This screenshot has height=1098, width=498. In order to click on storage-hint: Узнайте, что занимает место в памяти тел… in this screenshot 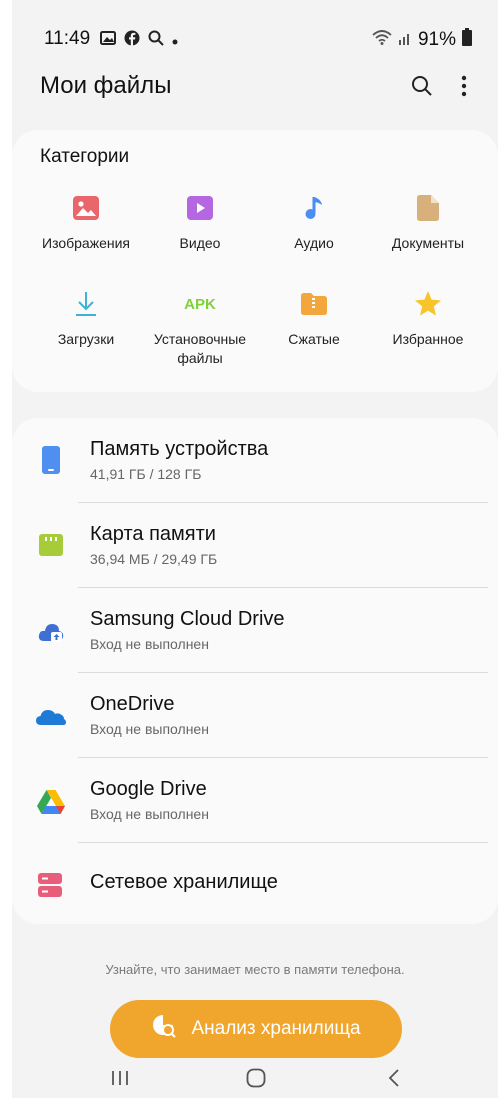, I will do `click(255, 969)`.